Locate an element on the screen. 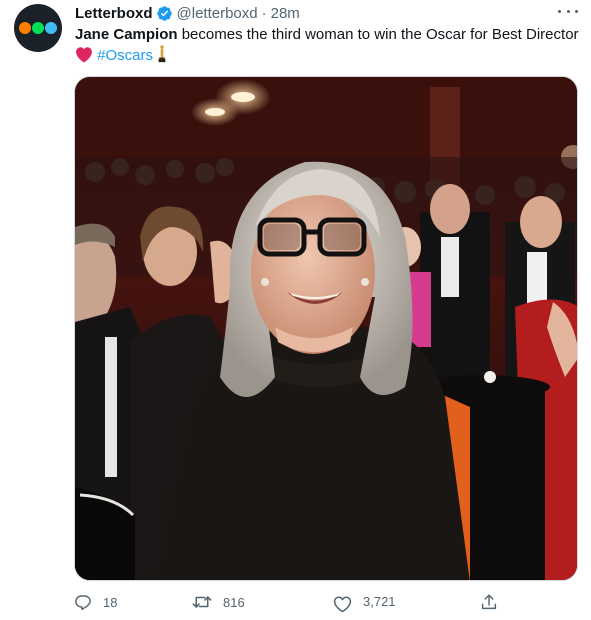  author-avatar is located at coordinates (38, 28).